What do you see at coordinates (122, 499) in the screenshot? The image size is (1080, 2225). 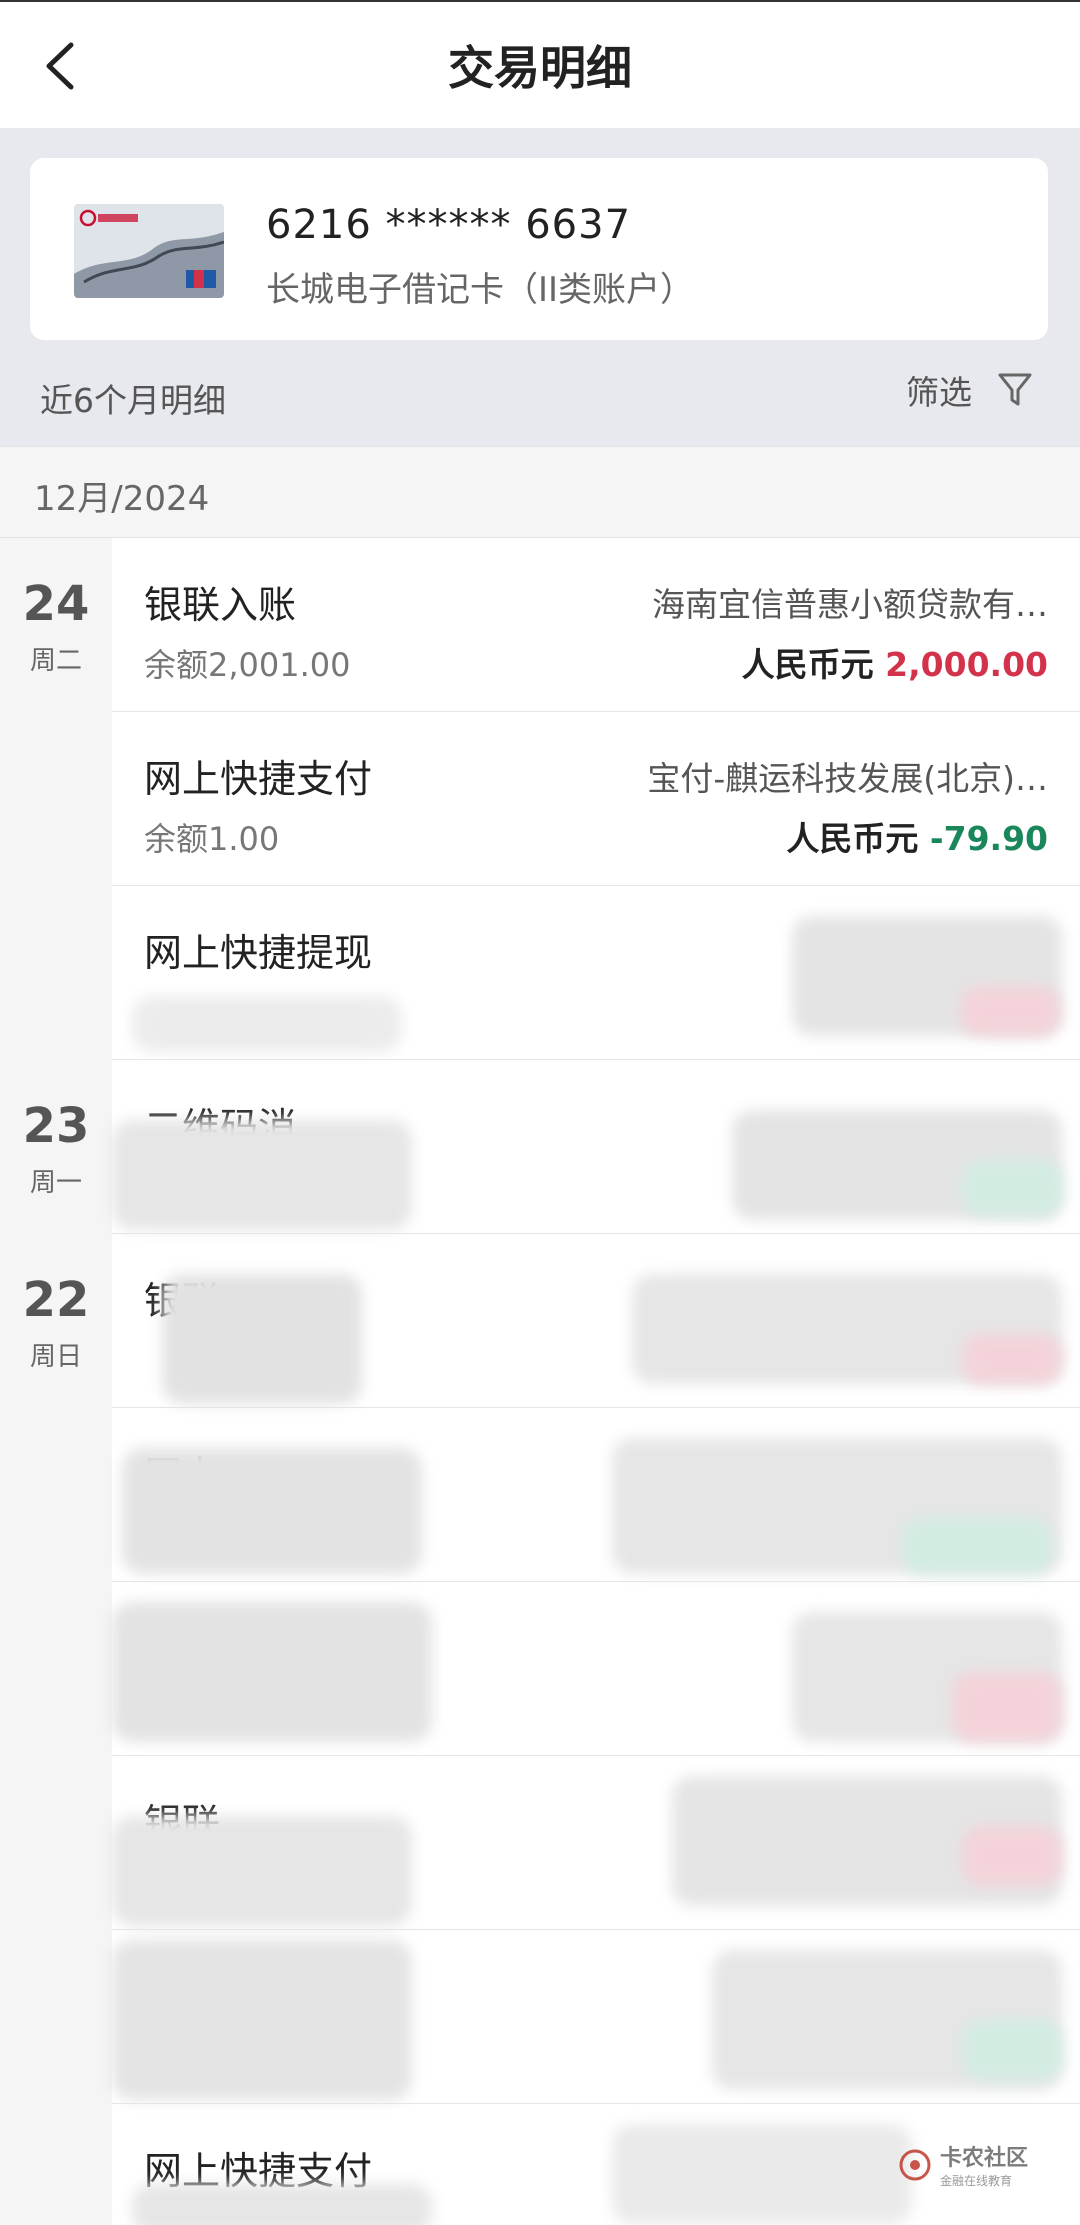 I see `month-label: 12月/2024` at bounding box center [122, 499].